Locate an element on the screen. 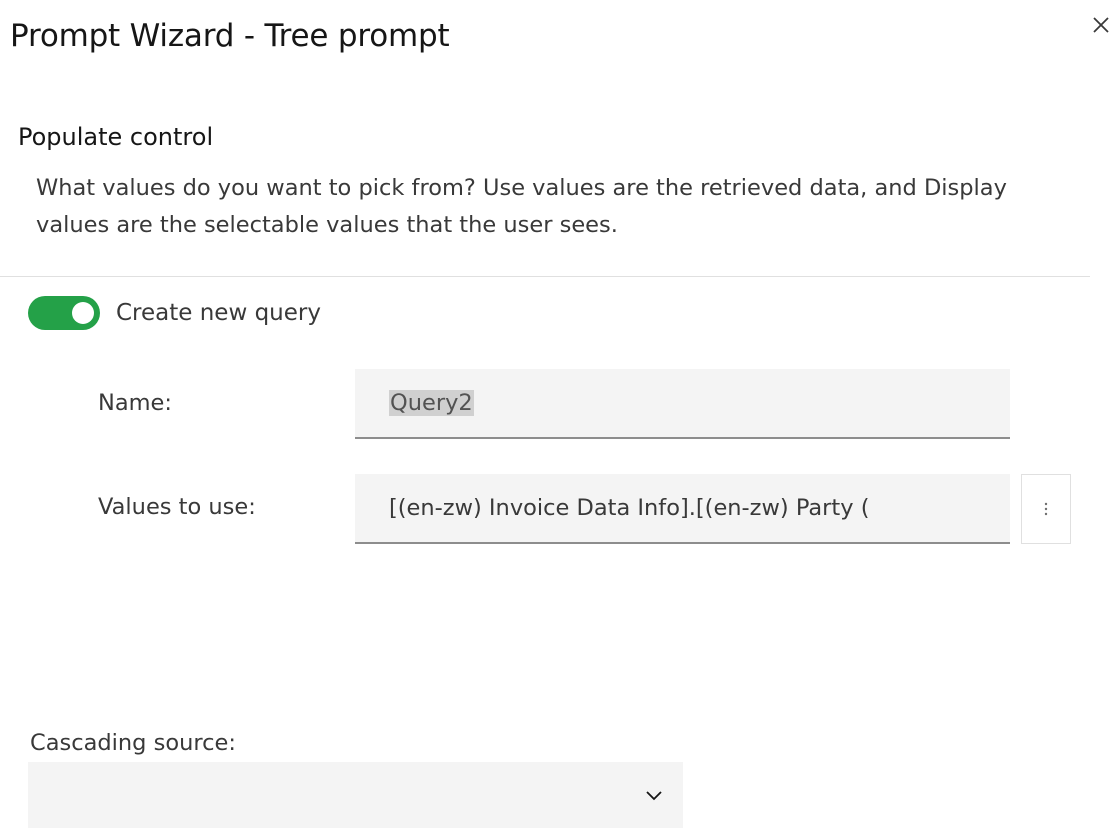 The image size is (1119, 830). divider is located at coordinates (545, 276).